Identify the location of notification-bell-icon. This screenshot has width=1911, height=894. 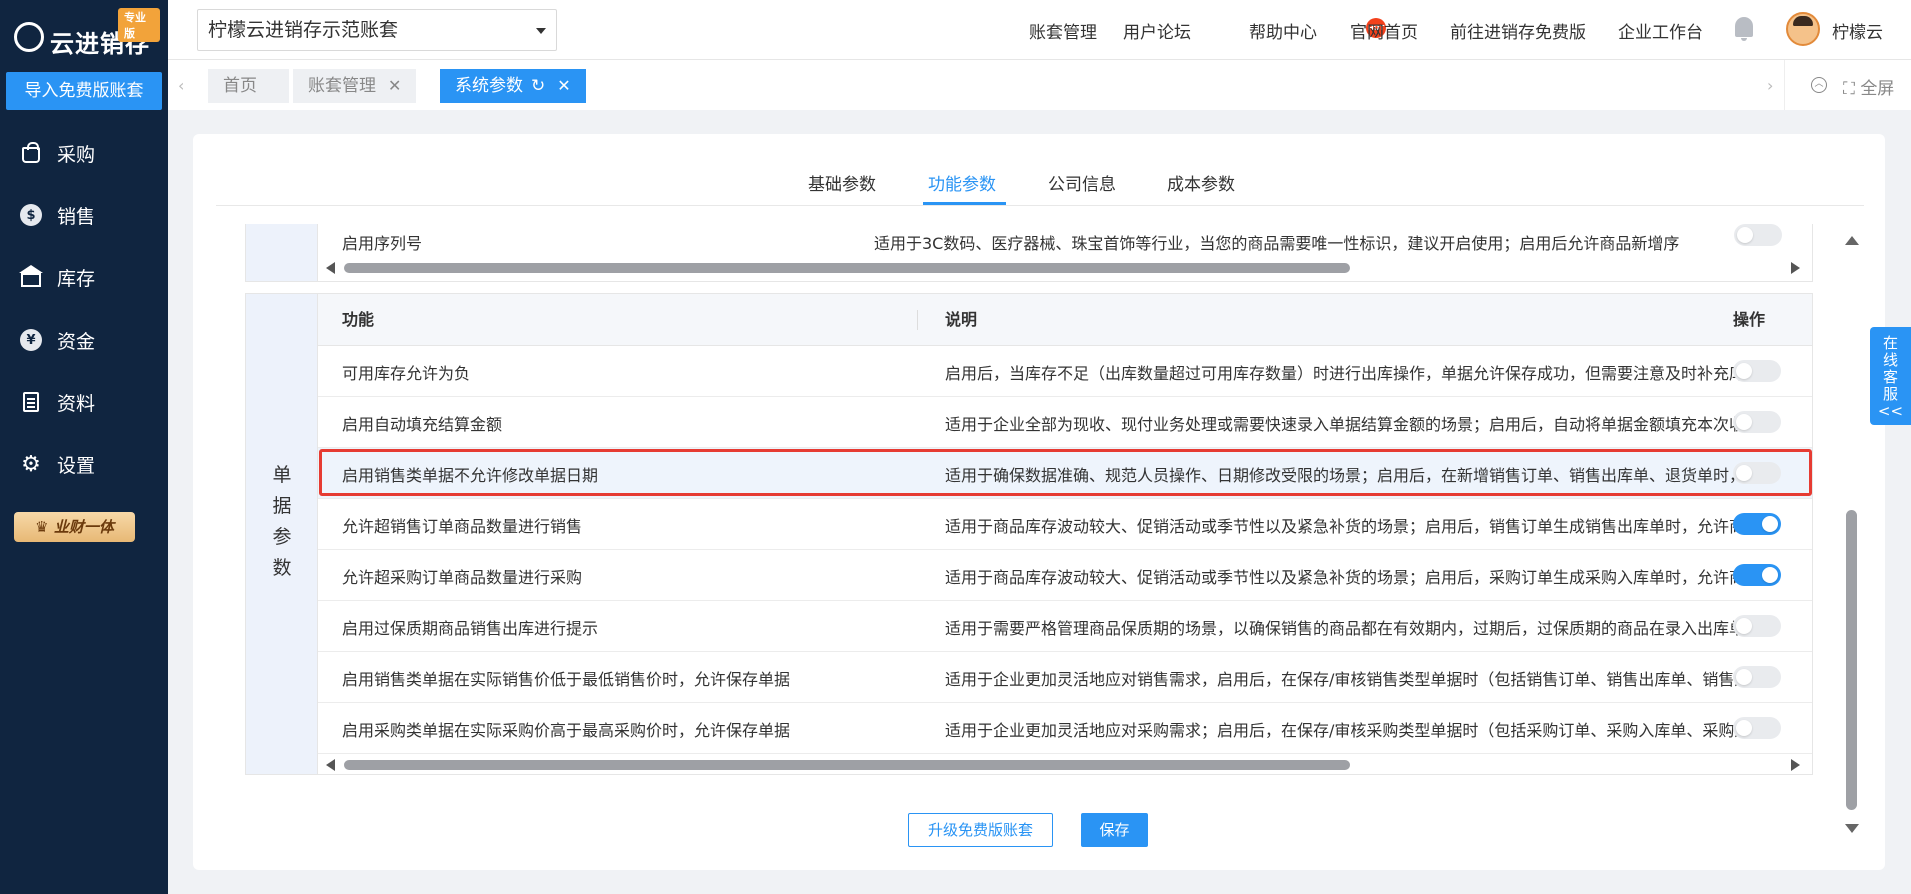
(1744, 29).